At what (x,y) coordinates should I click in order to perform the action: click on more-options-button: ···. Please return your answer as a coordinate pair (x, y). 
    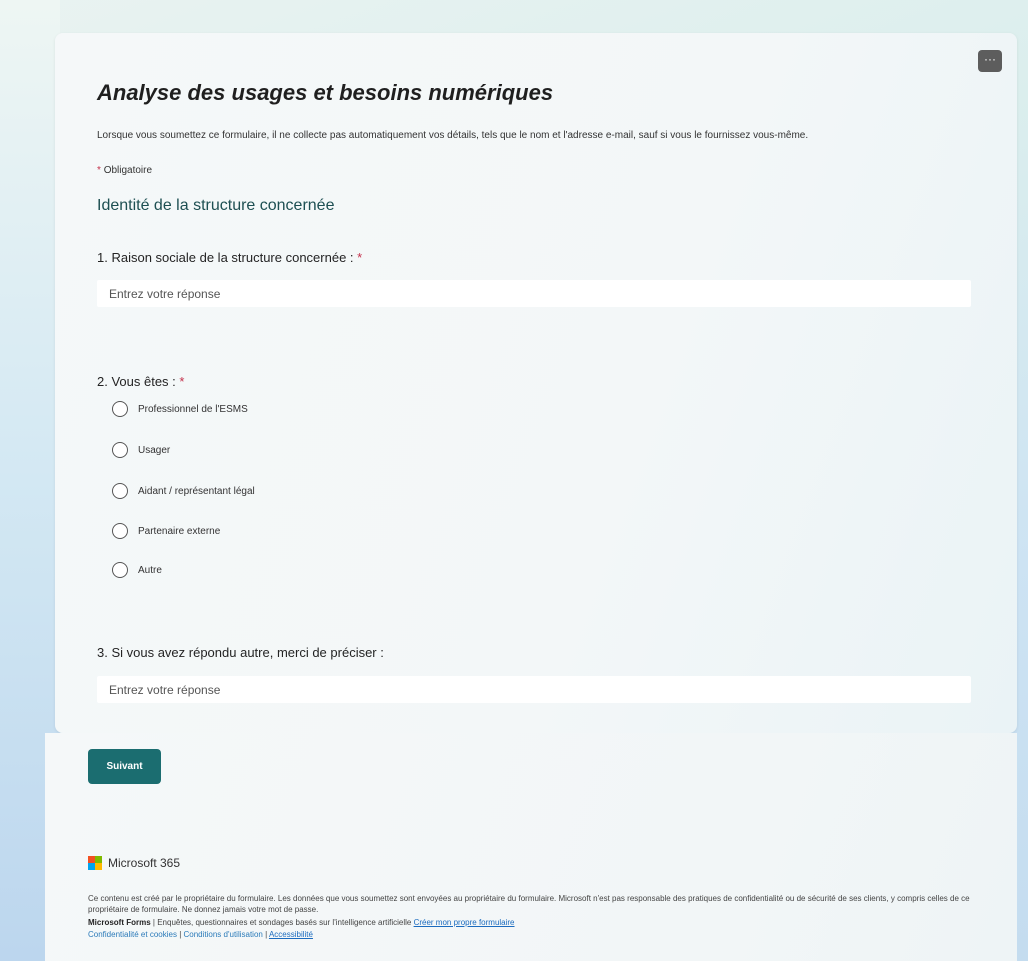
    Looking at the image, I should click on (990, 61).